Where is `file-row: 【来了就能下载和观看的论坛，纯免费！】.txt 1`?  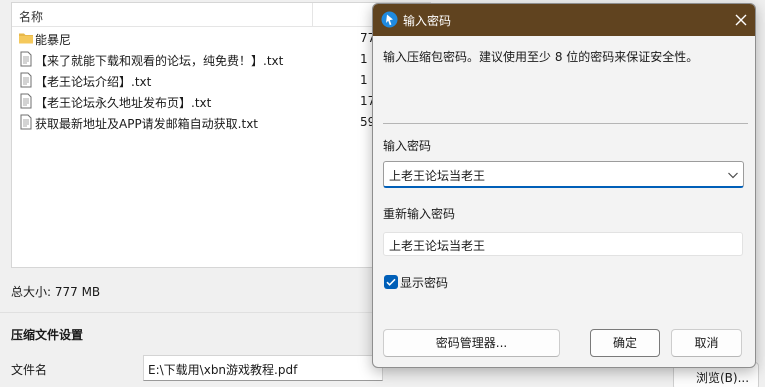 file-row: 【来了就能下载和观看的论坛，纯免费！】.txt 1 is located at coordinates (221, 59).